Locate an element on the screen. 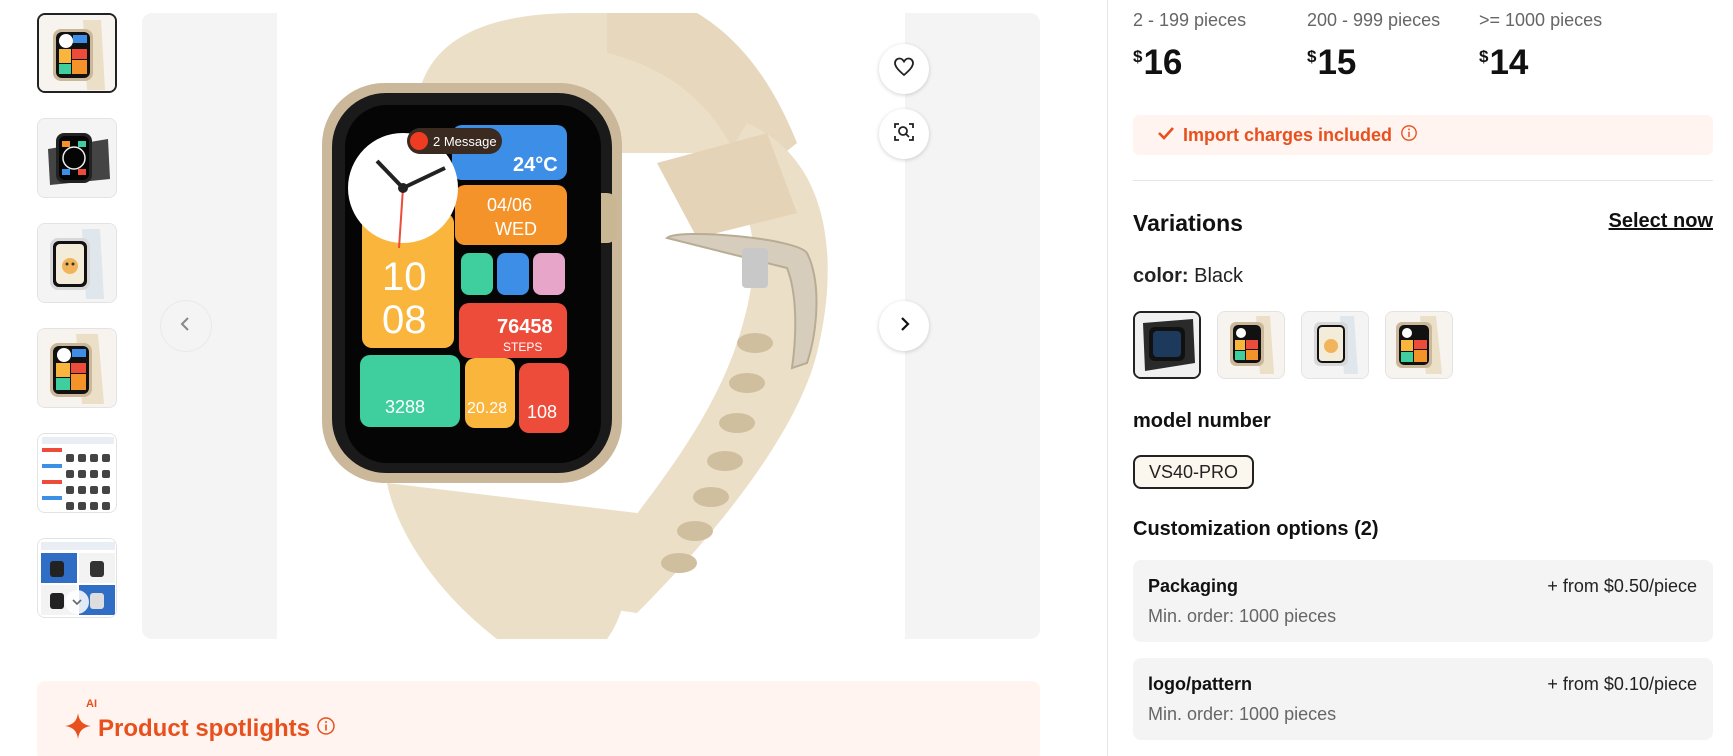 The width and height of the screenshot is (1733, 756). watch-minute: 08 is located at coordinates (404, 320).